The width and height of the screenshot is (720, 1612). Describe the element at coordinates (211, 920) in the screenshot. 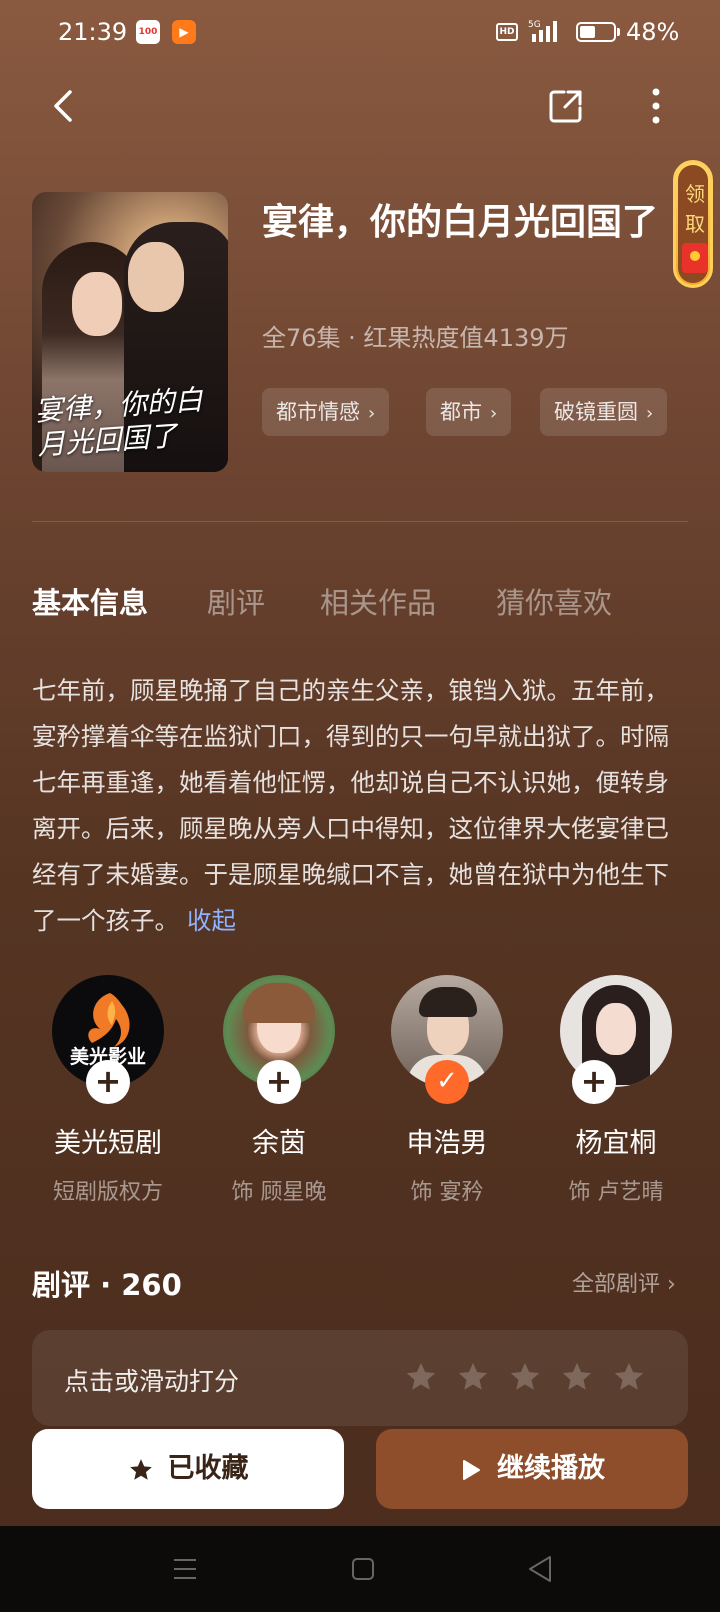

I see `collapse-link: 收起` at that location.